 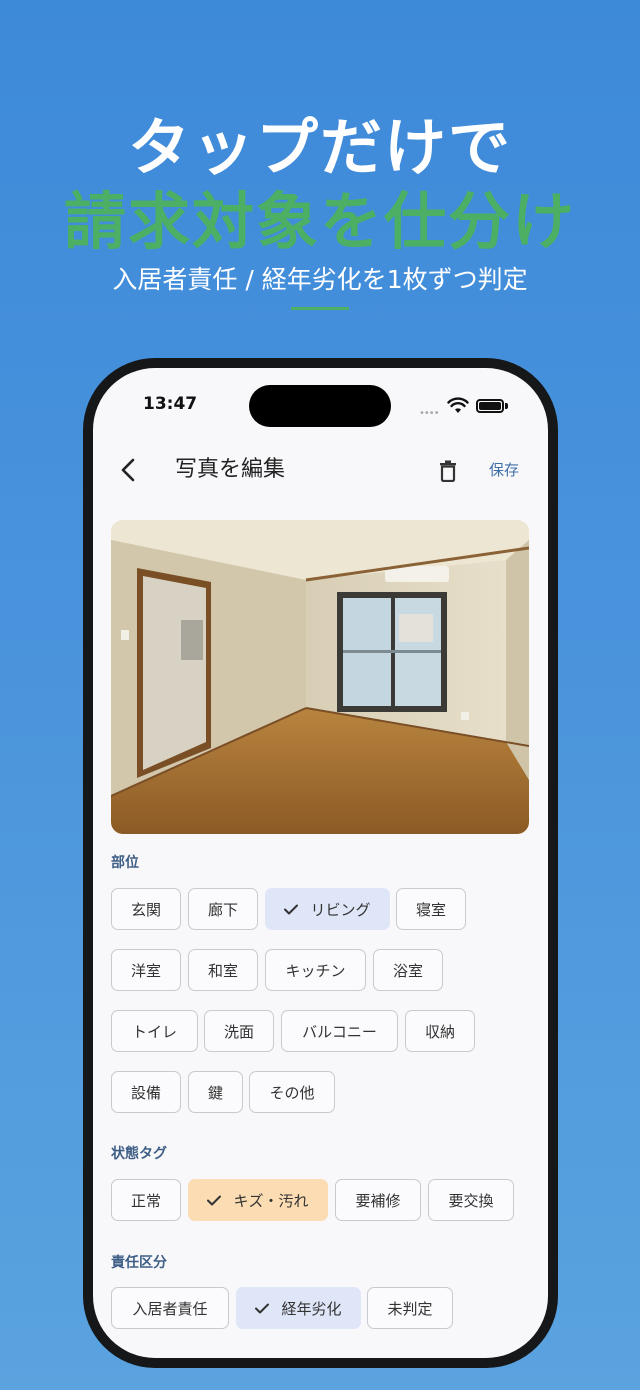 I want to click on trash-icon, so click(x=448, y=471).